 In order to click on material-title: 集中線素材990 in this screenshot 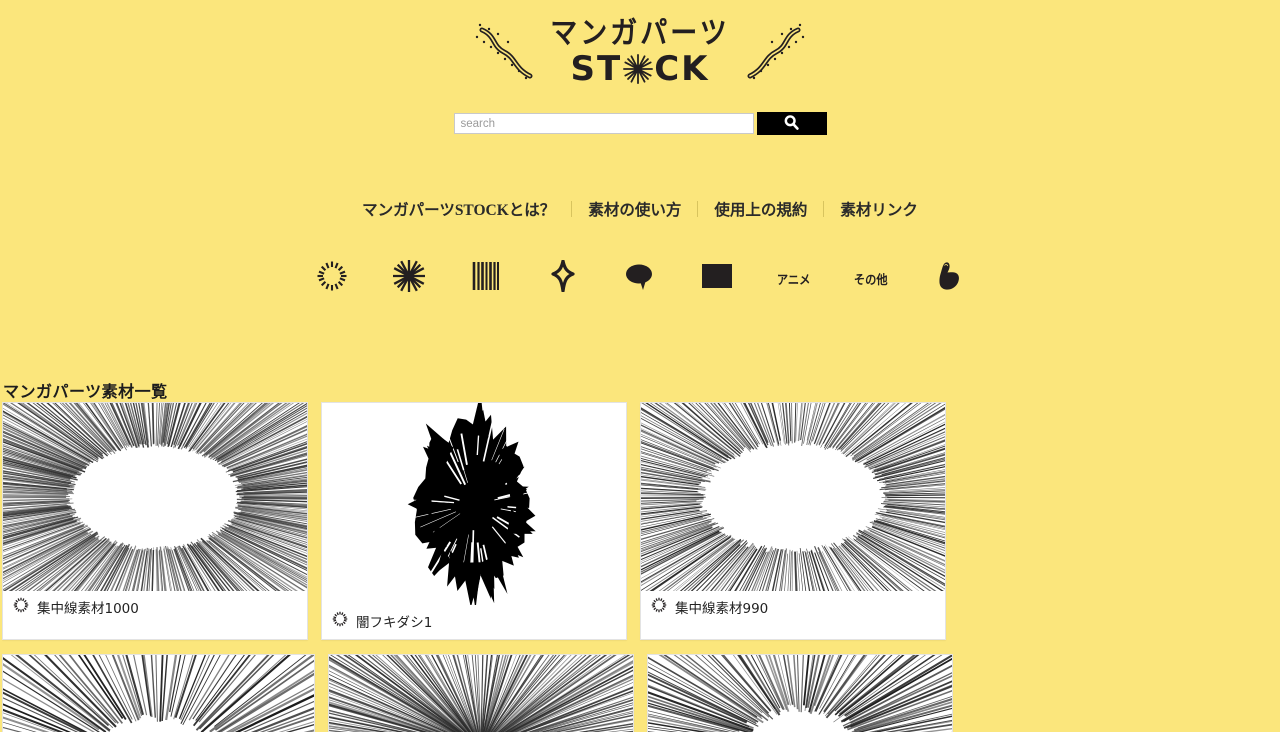, I will do `click(722, 609)`.